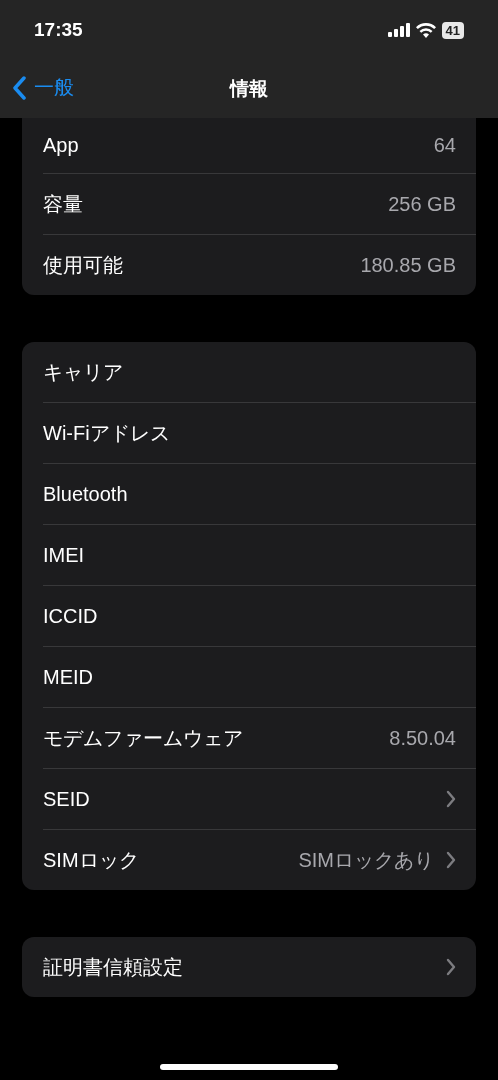 Image resolution: width=498 pixels, height=1080 pixels. Describe the element at coordinates (444, 145) in the screenshot. I see `row-value: 64` at that location.